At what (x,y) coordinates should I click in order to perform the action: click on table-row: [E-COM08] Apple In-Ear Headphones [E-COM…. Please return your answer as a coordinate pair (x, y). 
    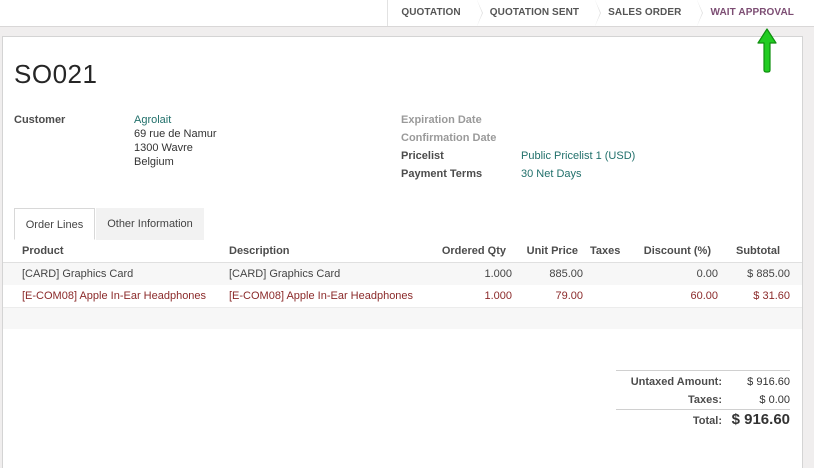
    Looking at the image, I should click on (402, 296).